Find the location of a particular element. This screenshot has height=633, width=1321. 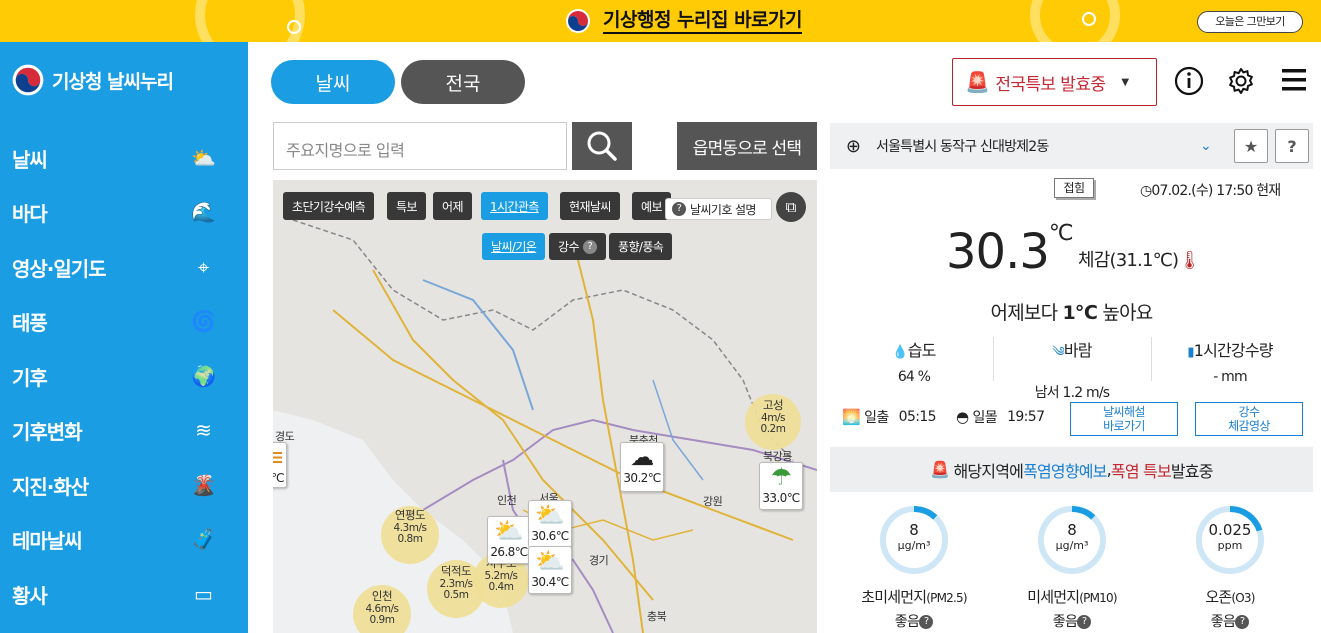

help-button: ? is located at coordinates (1292, 146).